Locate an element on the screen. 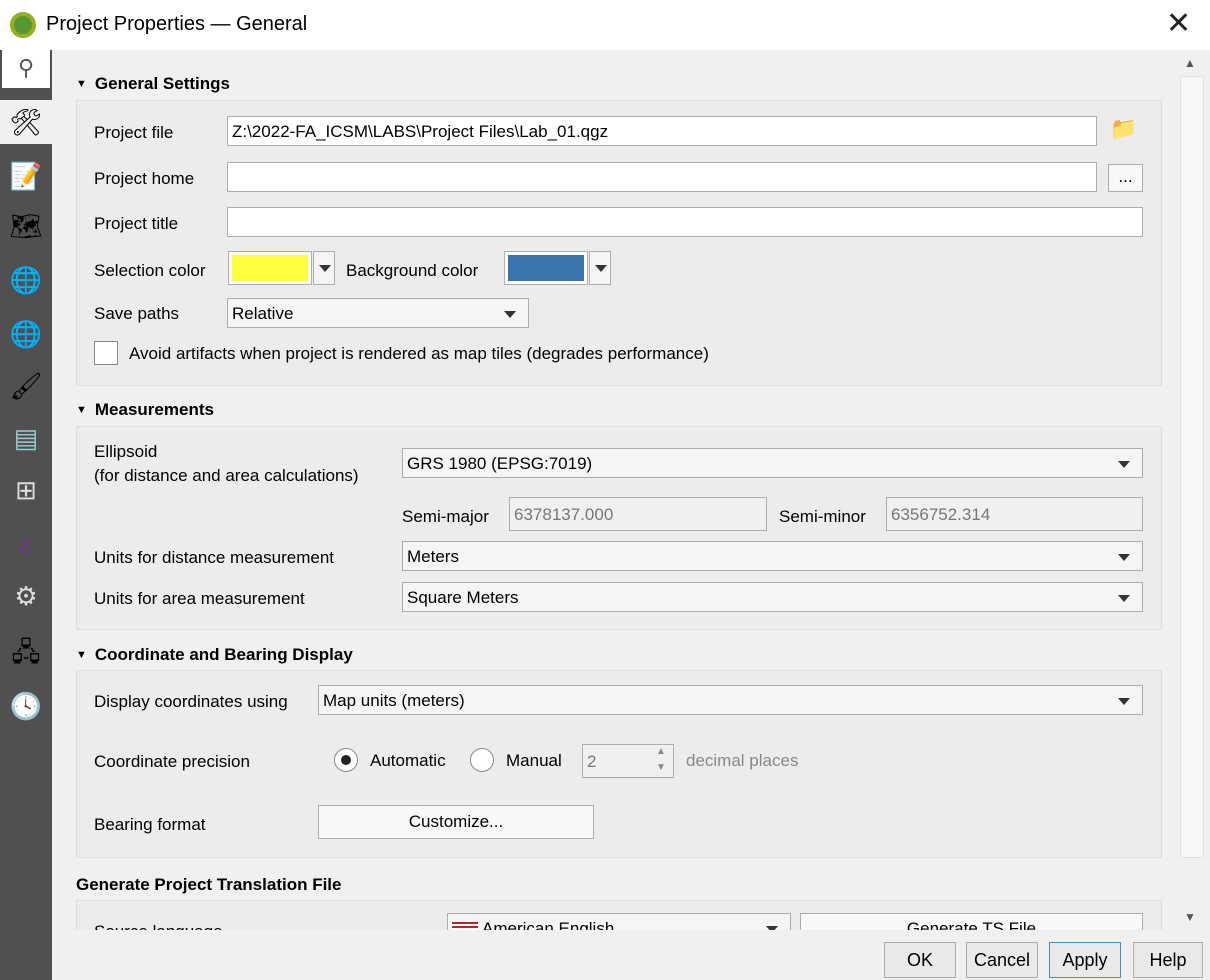 The image size is (1210, 980). sidebar-item-data-sources: ▤ is located at coordinates (26, 438).